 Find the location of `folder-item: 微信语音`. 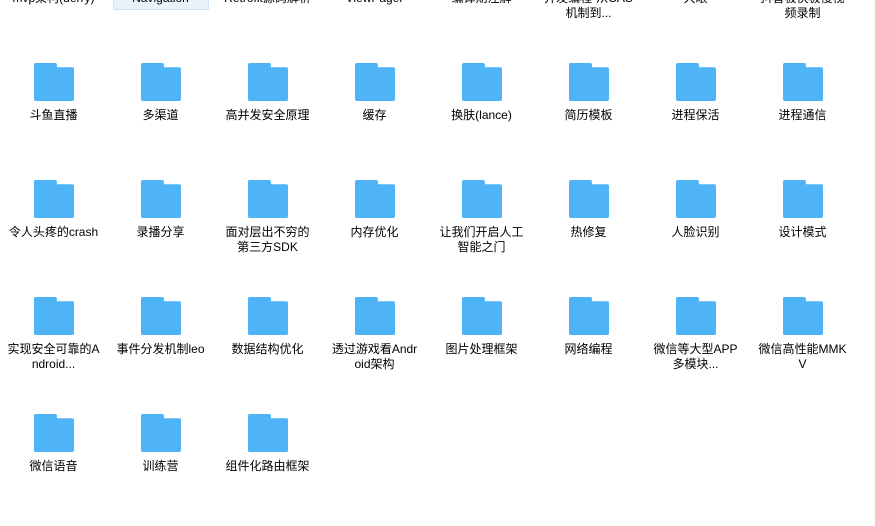

folder-item: 微信语音 is located at coordinates (53, 467).